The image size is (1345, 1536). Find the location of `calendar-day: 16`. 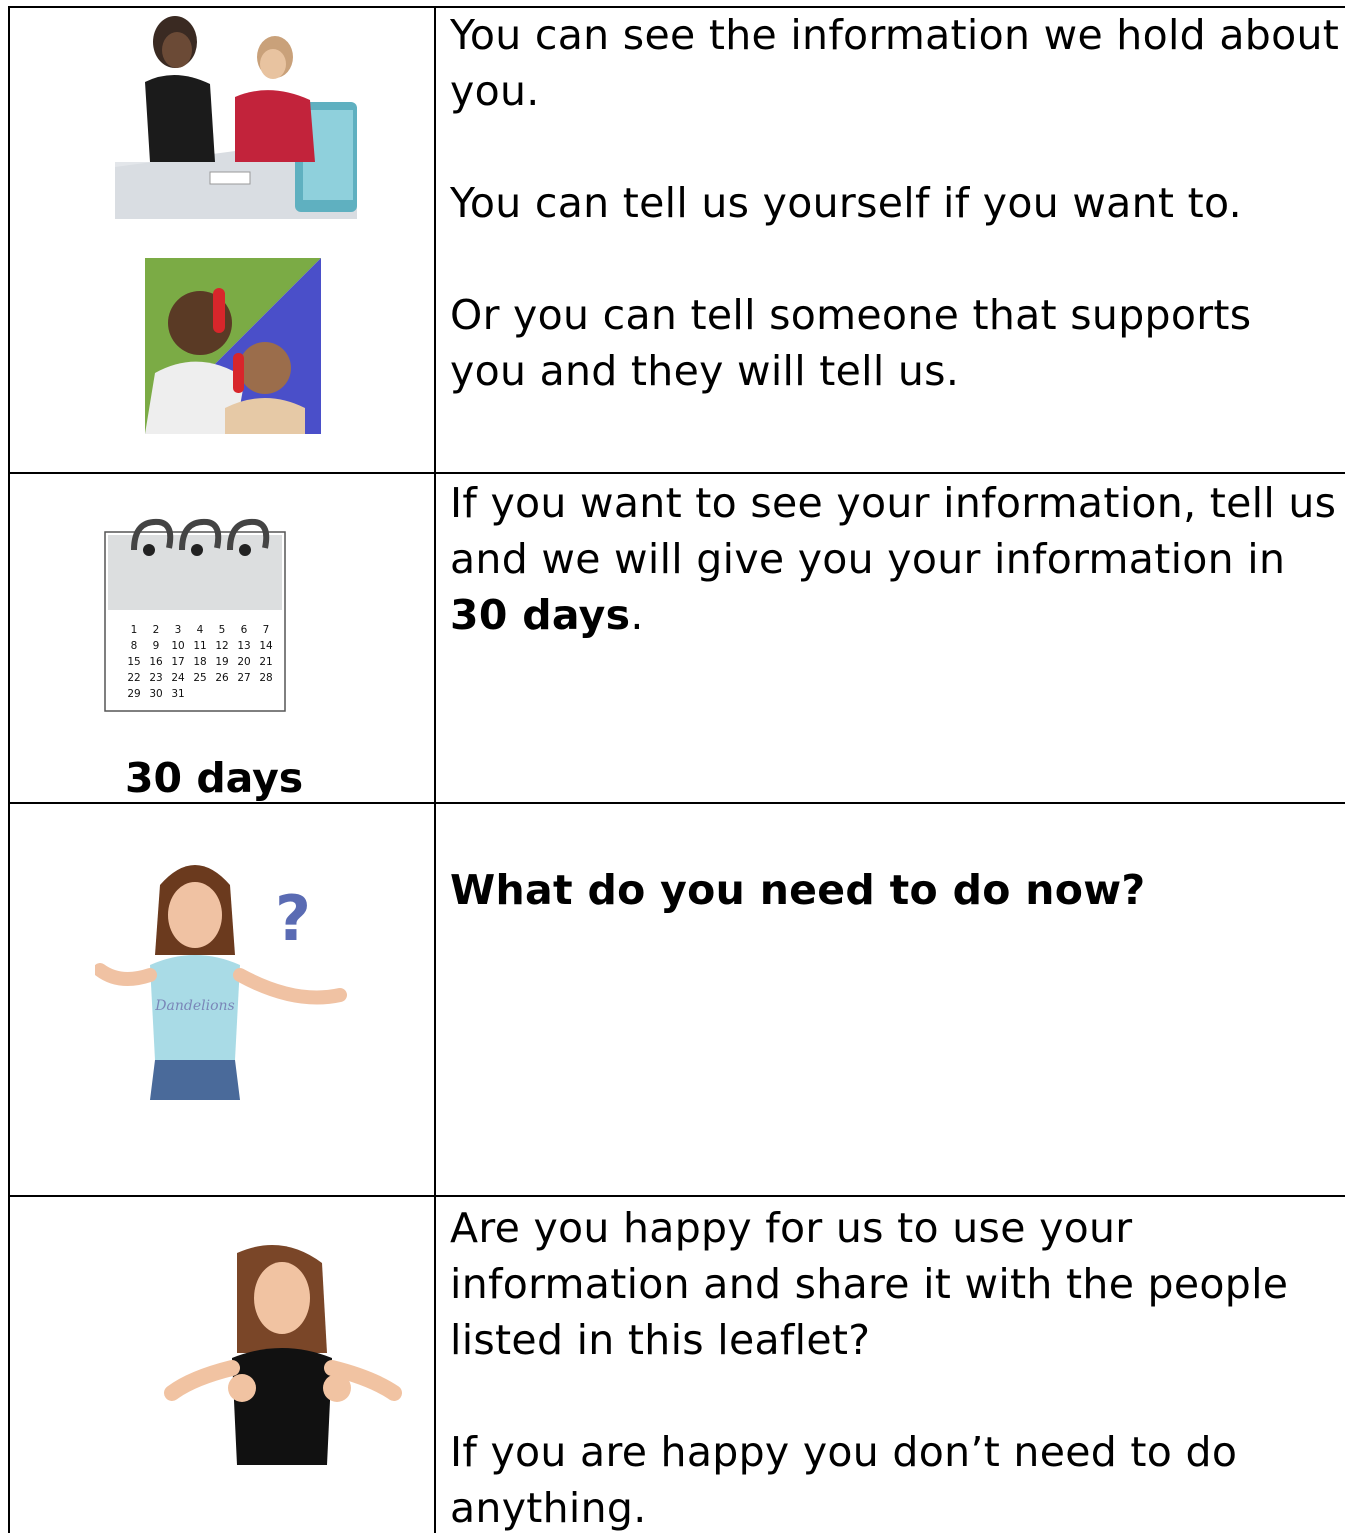

calendar-day: 16 is located at coordinates (156, 662).